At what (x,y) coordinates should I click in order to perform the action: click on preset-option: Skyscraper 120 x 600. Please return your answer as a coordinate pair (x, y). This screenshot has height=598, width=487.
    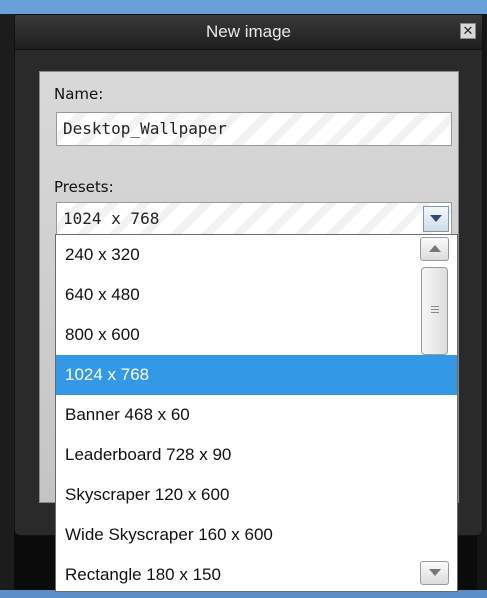
    Looking at the image, I should click on (237, 495).